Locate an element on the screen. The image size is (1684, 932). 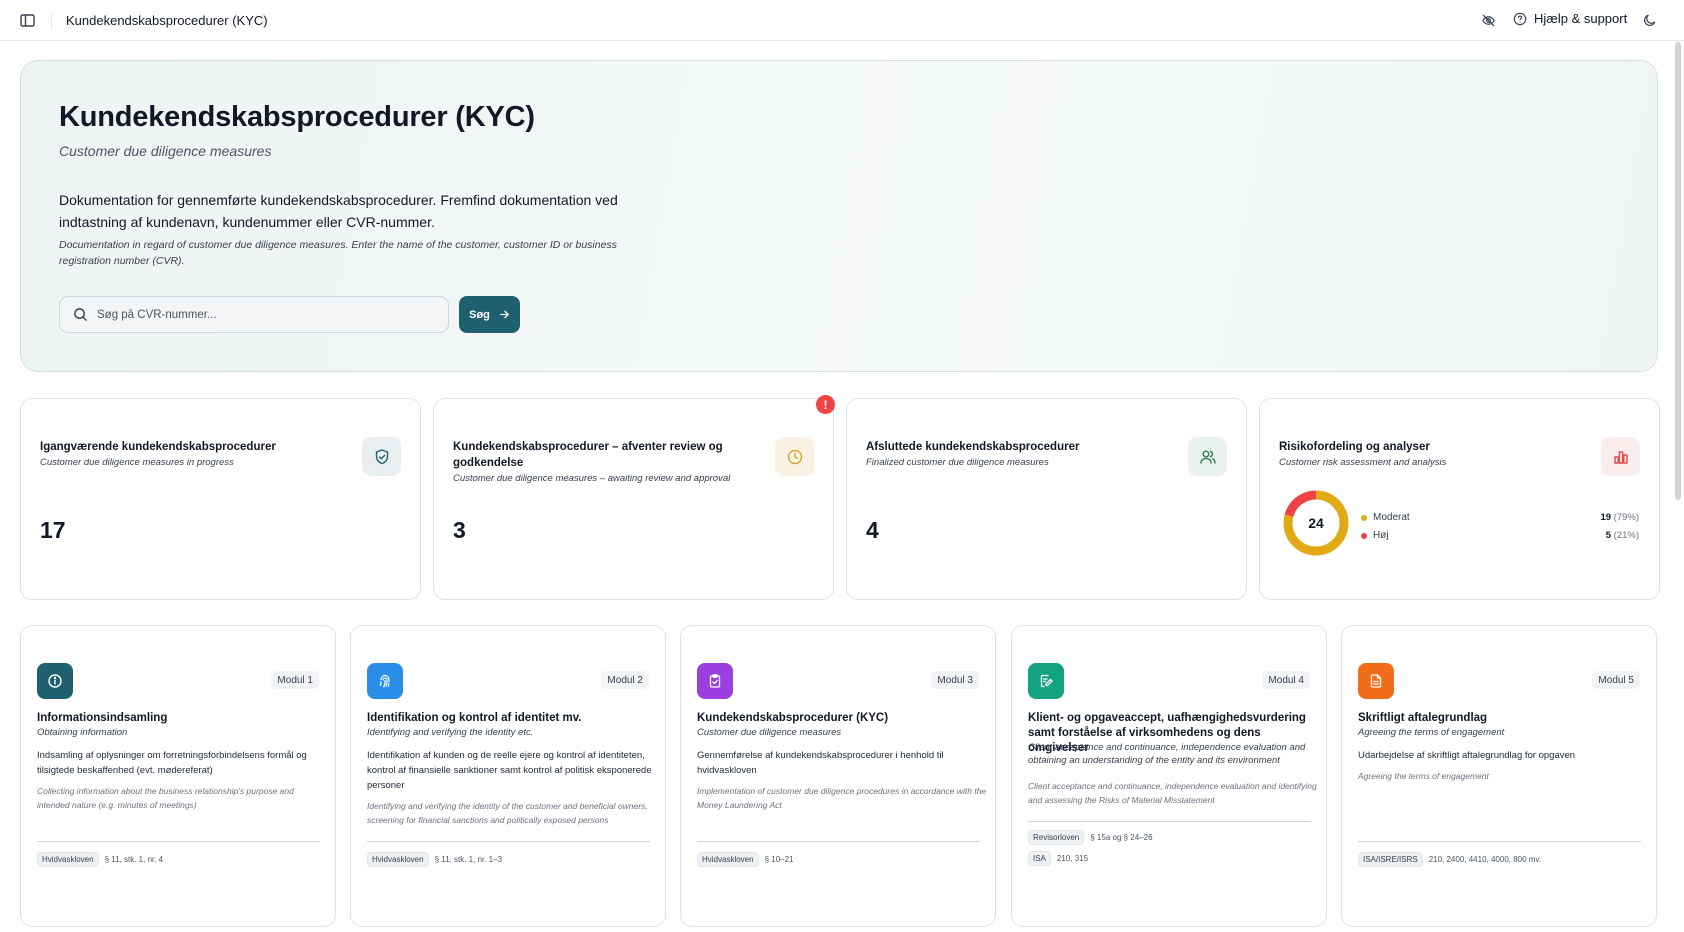
help-support-label: Hjælp & support is located at coordinates (1581, 18).